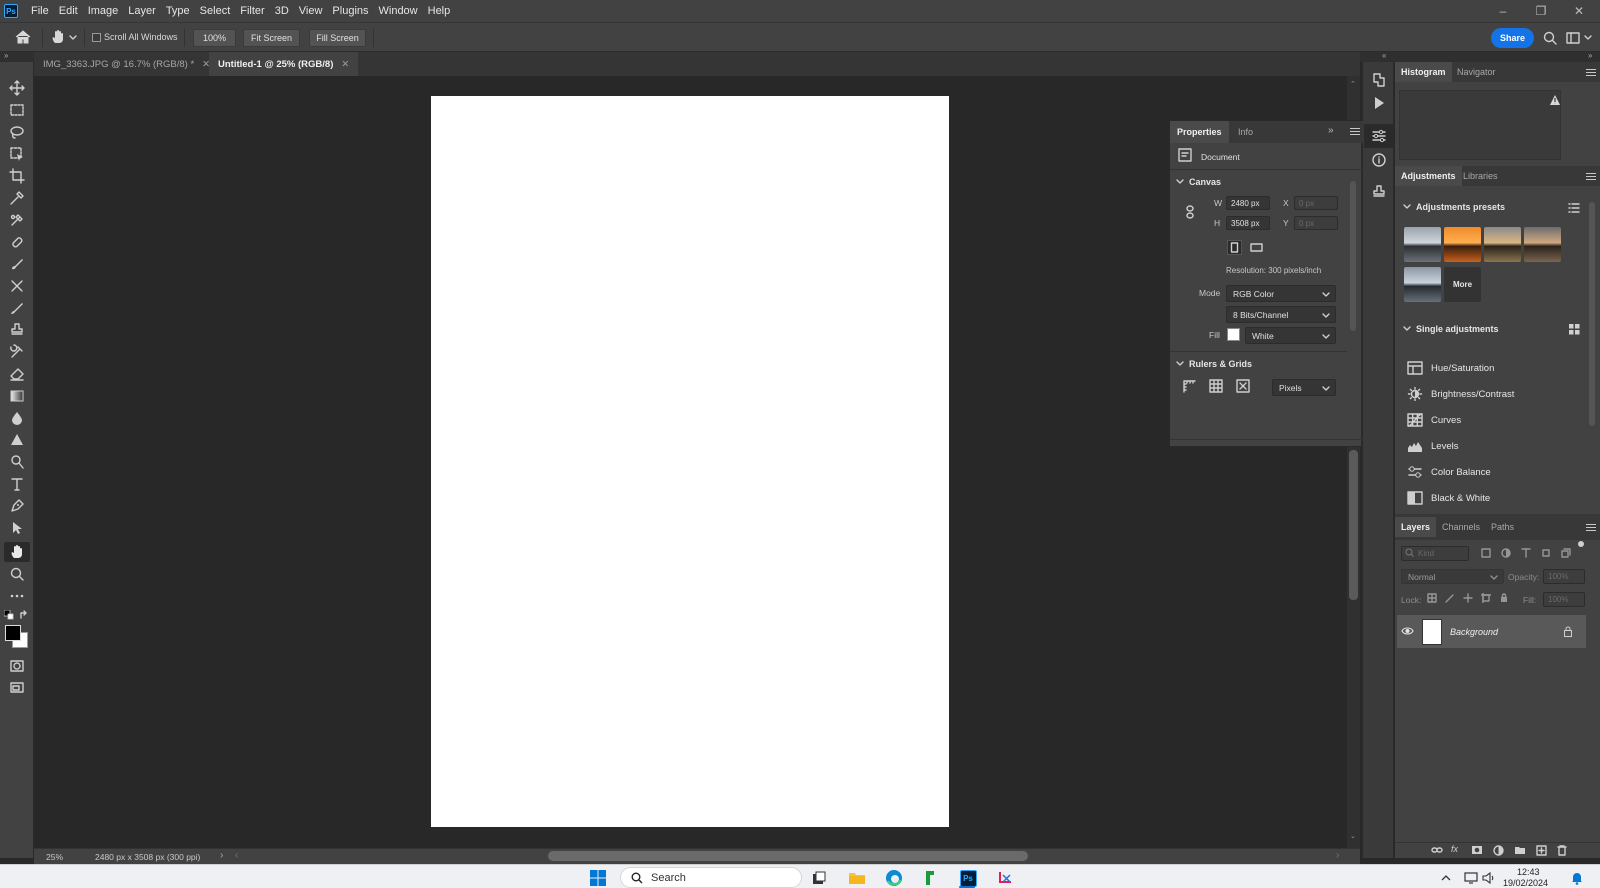 The height and width of the screenshot is (888, 1600). What do you see at coordinates (1480, 176) in the screenshot?
I see `tab-libraries: Libraries` at bounding box center [1480, 176].